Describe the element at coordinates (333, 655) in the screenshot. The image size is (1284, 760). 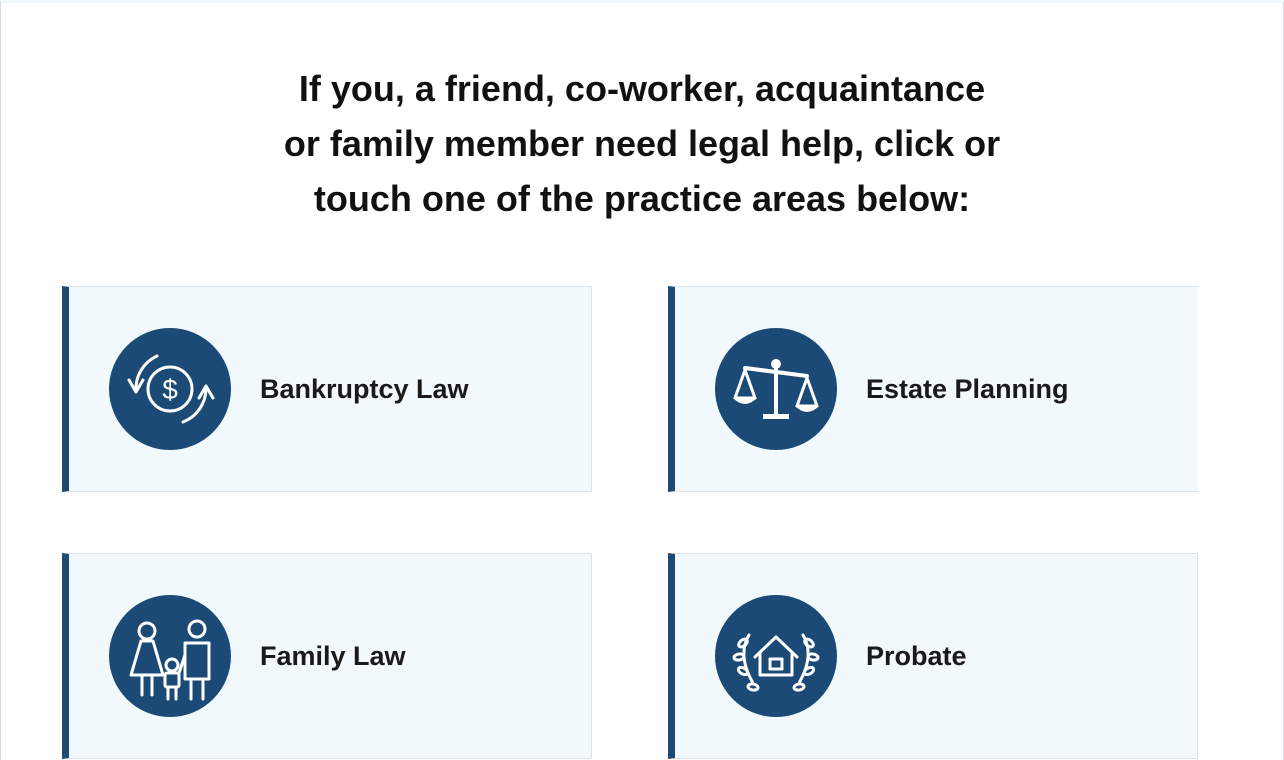
I see `practice-card-label: Family Law` at that location.